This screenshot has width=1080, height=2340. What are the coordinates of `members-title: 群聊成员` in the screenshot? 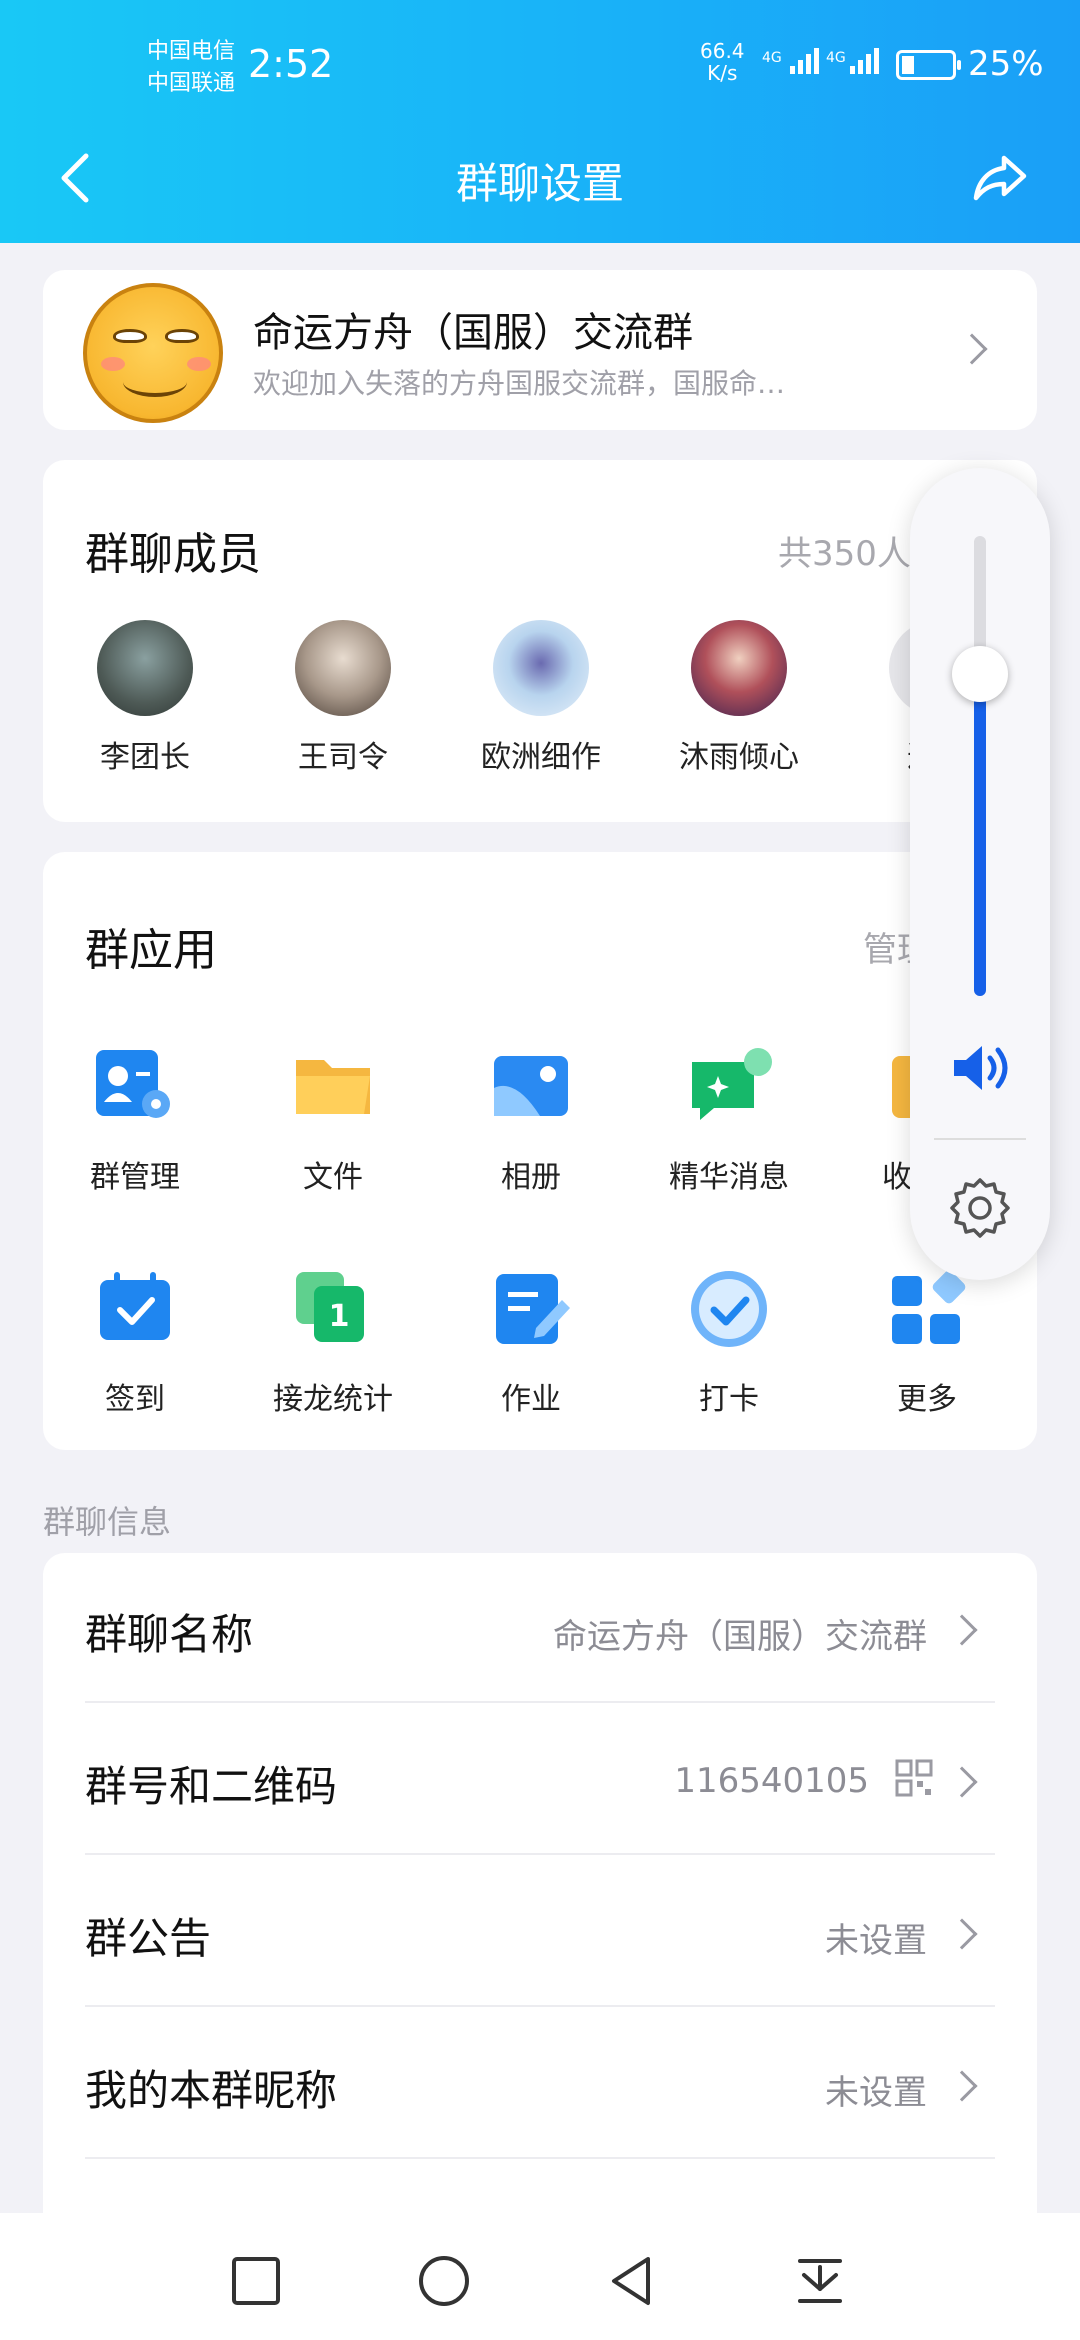 It's located at (173, 554).